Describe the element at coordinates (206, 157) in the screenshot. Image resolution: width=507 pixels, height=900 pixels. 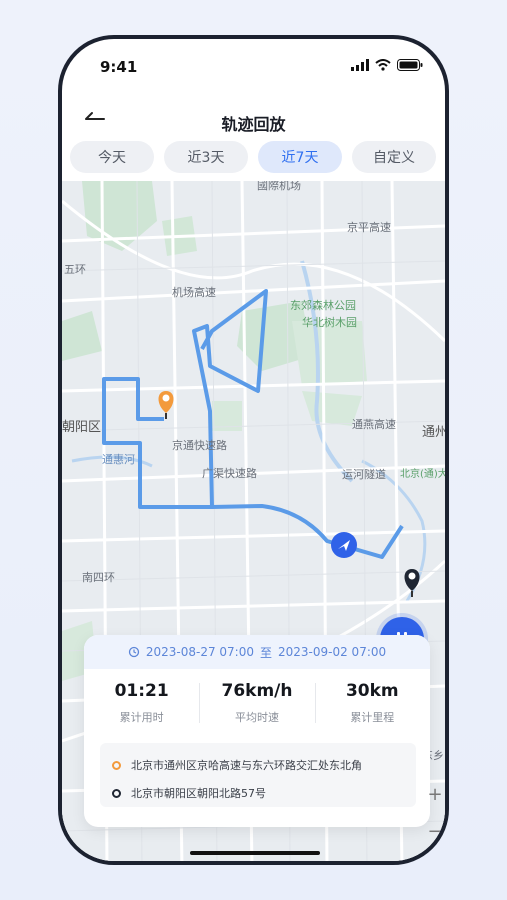
I see `tab-3days: 近3天` at that location.